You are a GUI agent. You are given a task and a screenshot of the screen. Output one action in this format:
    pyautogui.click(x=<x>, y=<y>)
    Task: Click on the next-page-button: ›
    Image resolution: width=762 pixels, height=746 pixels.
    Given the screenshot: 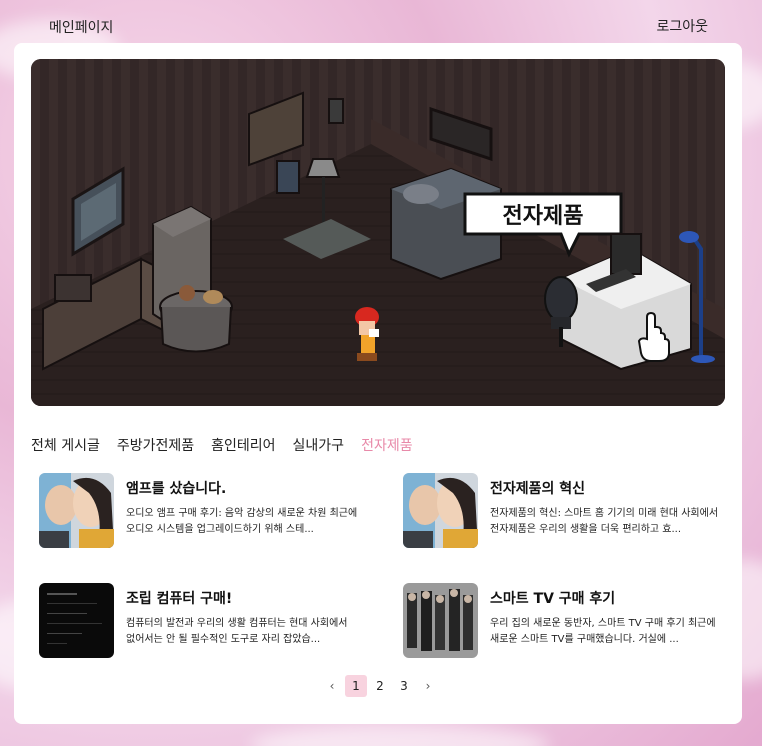 What is the action you would take?
    pyautogui.click(x=428, y=686)
    